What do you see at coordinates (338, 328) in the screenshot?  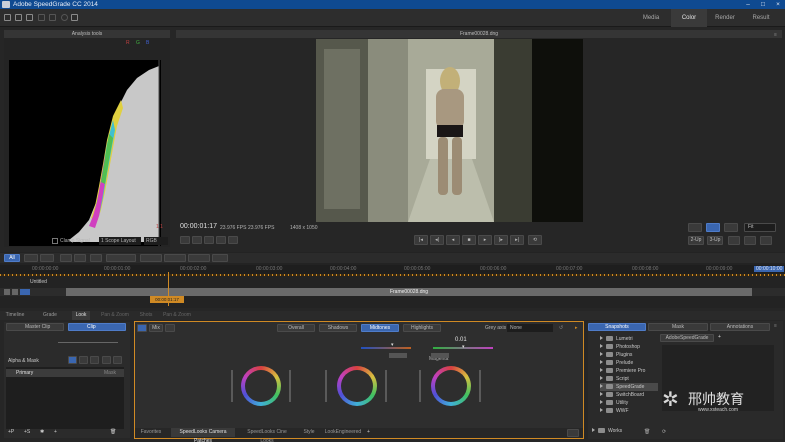 I see `tab-shadows: Shadows` at bounding box center [338, 328].